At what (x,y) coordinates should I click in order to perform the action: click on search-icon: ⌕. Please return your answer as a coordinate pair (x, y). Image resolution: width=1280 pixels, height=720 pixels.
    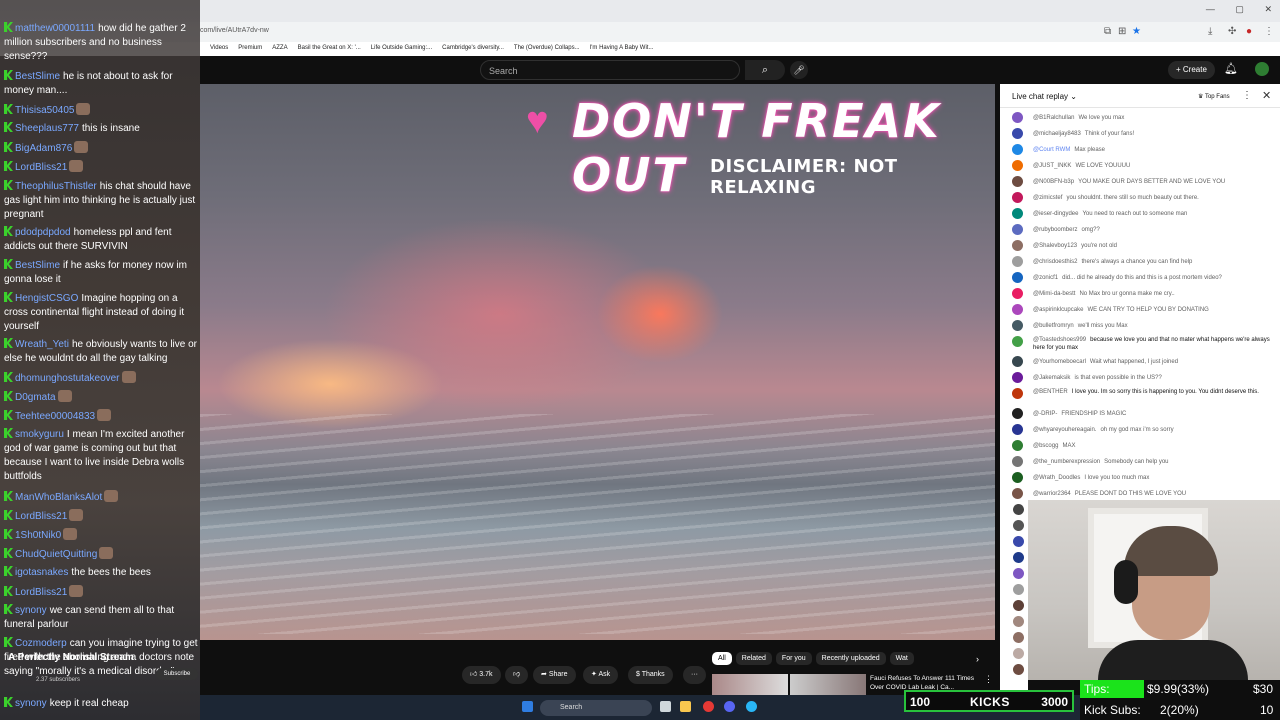
    Looking at the image, I should click on (765, 70).